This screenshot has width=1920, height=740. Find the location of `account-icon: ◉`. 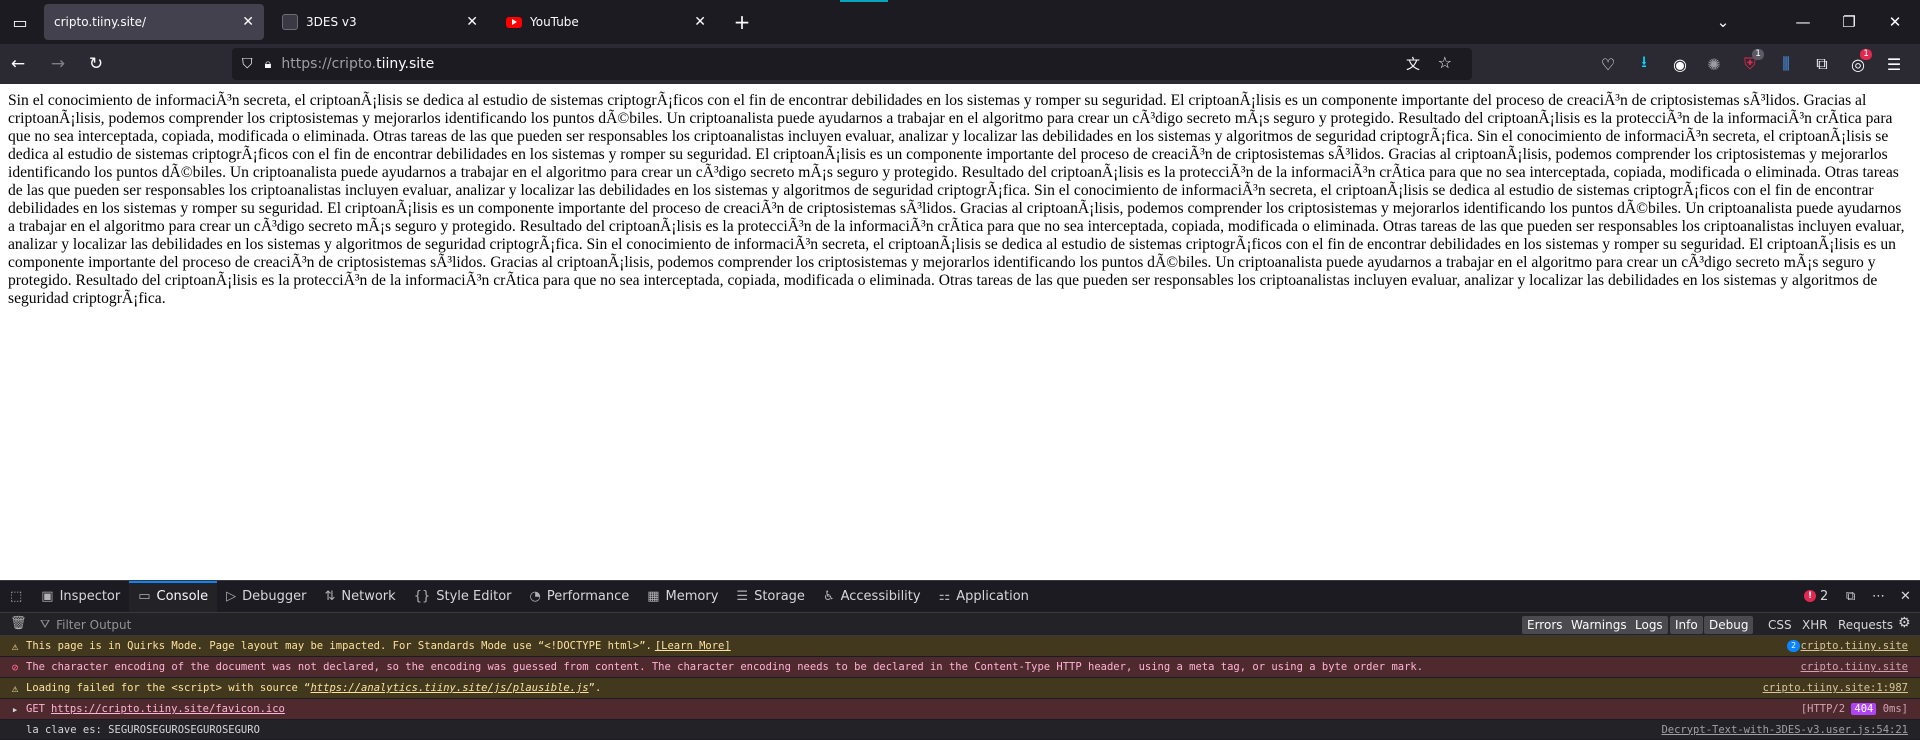

account-icon: ◉ is located at coordinates (1680, 64).